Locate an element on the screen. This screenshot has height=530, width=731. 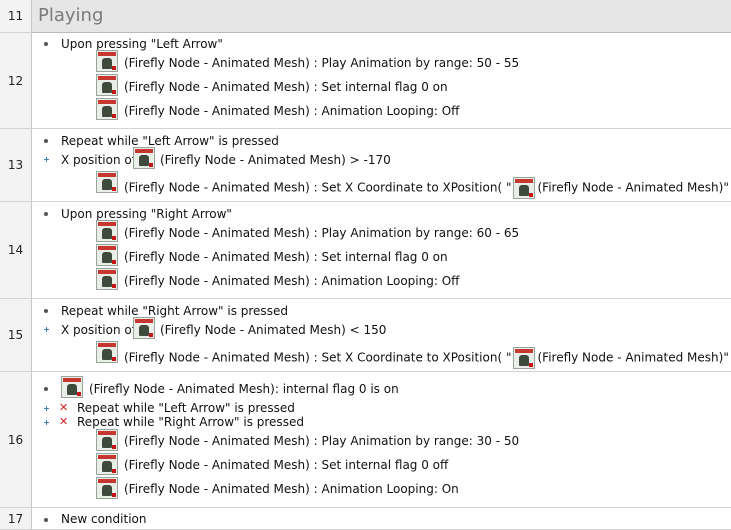
row-number-15: 15 is located at coordinates (16, 335).